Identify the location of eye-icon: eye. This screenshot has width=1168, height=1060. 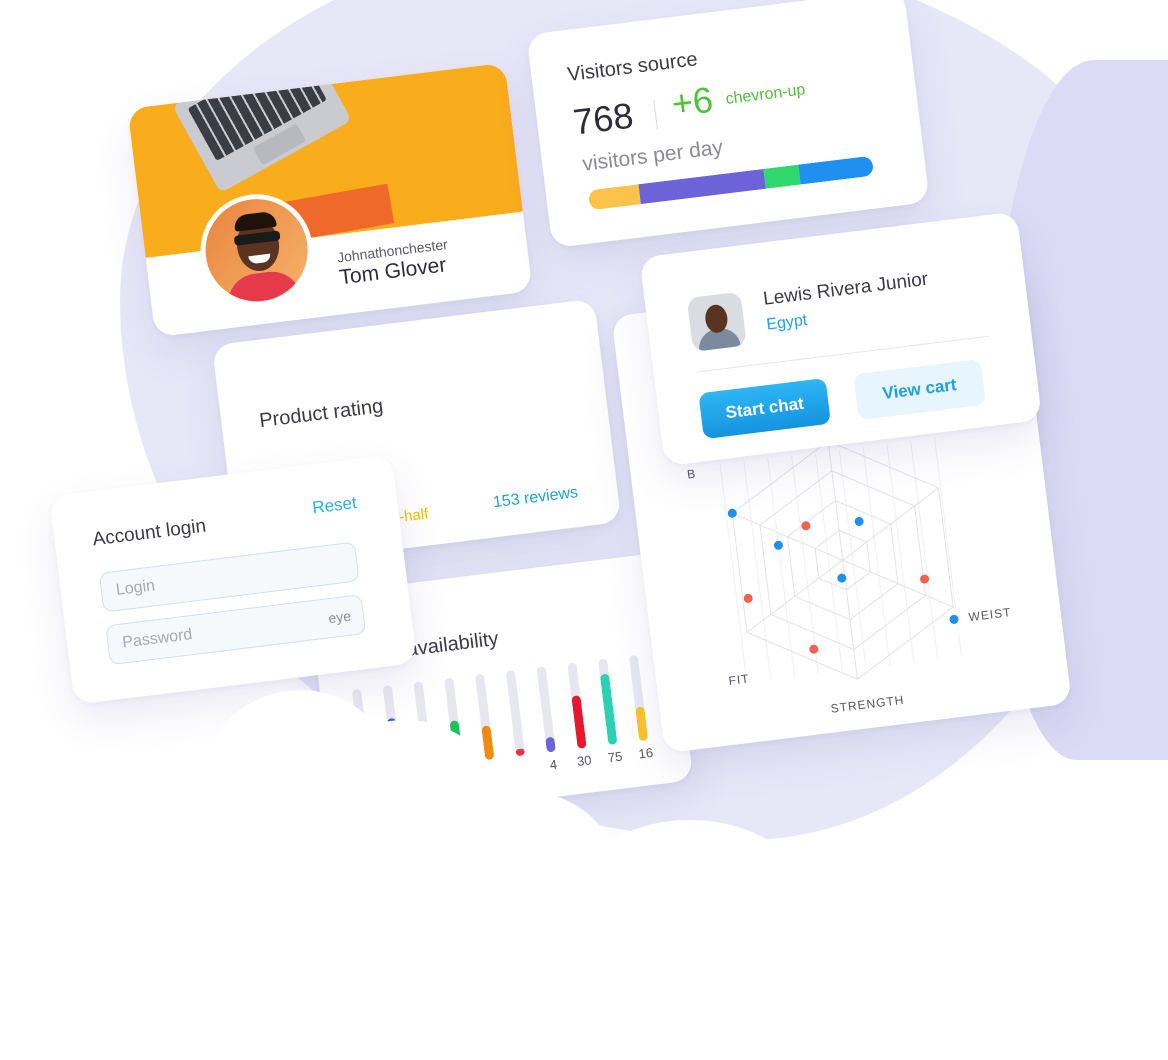
(339, 617).